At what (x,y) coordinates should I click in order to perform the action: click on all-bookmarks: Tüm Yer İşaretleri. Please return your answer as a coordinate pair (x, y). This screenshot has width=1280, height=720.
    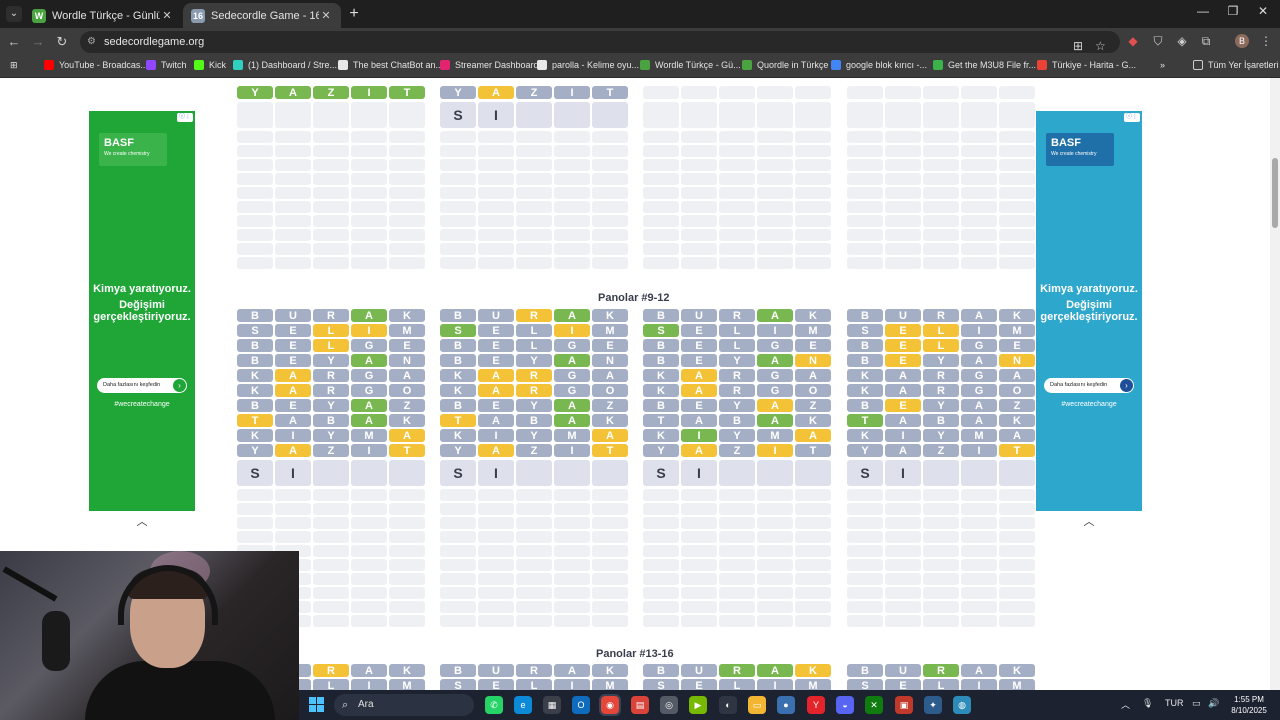
    Looking at the image, I should click on (1236, 65).